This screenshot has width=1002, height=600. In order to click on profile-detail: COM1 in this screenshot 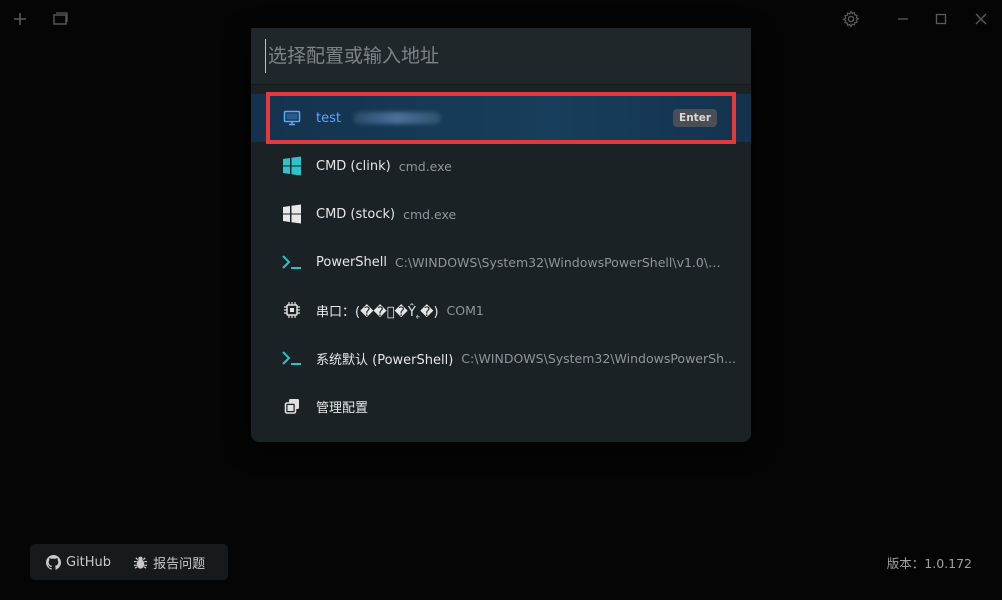, I will do `click(465, 310)`.